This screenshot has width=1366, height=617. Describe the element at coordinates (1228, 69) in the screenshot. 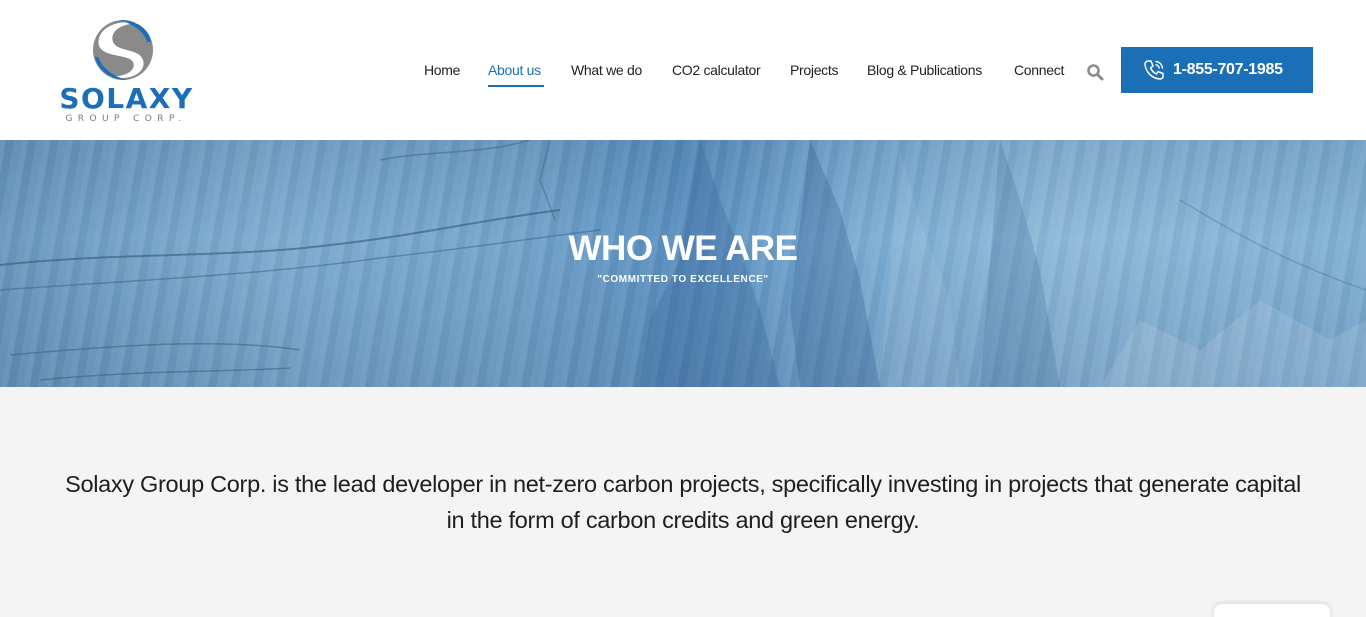

I see `phone-number: 1-855-707-1985` at that location.